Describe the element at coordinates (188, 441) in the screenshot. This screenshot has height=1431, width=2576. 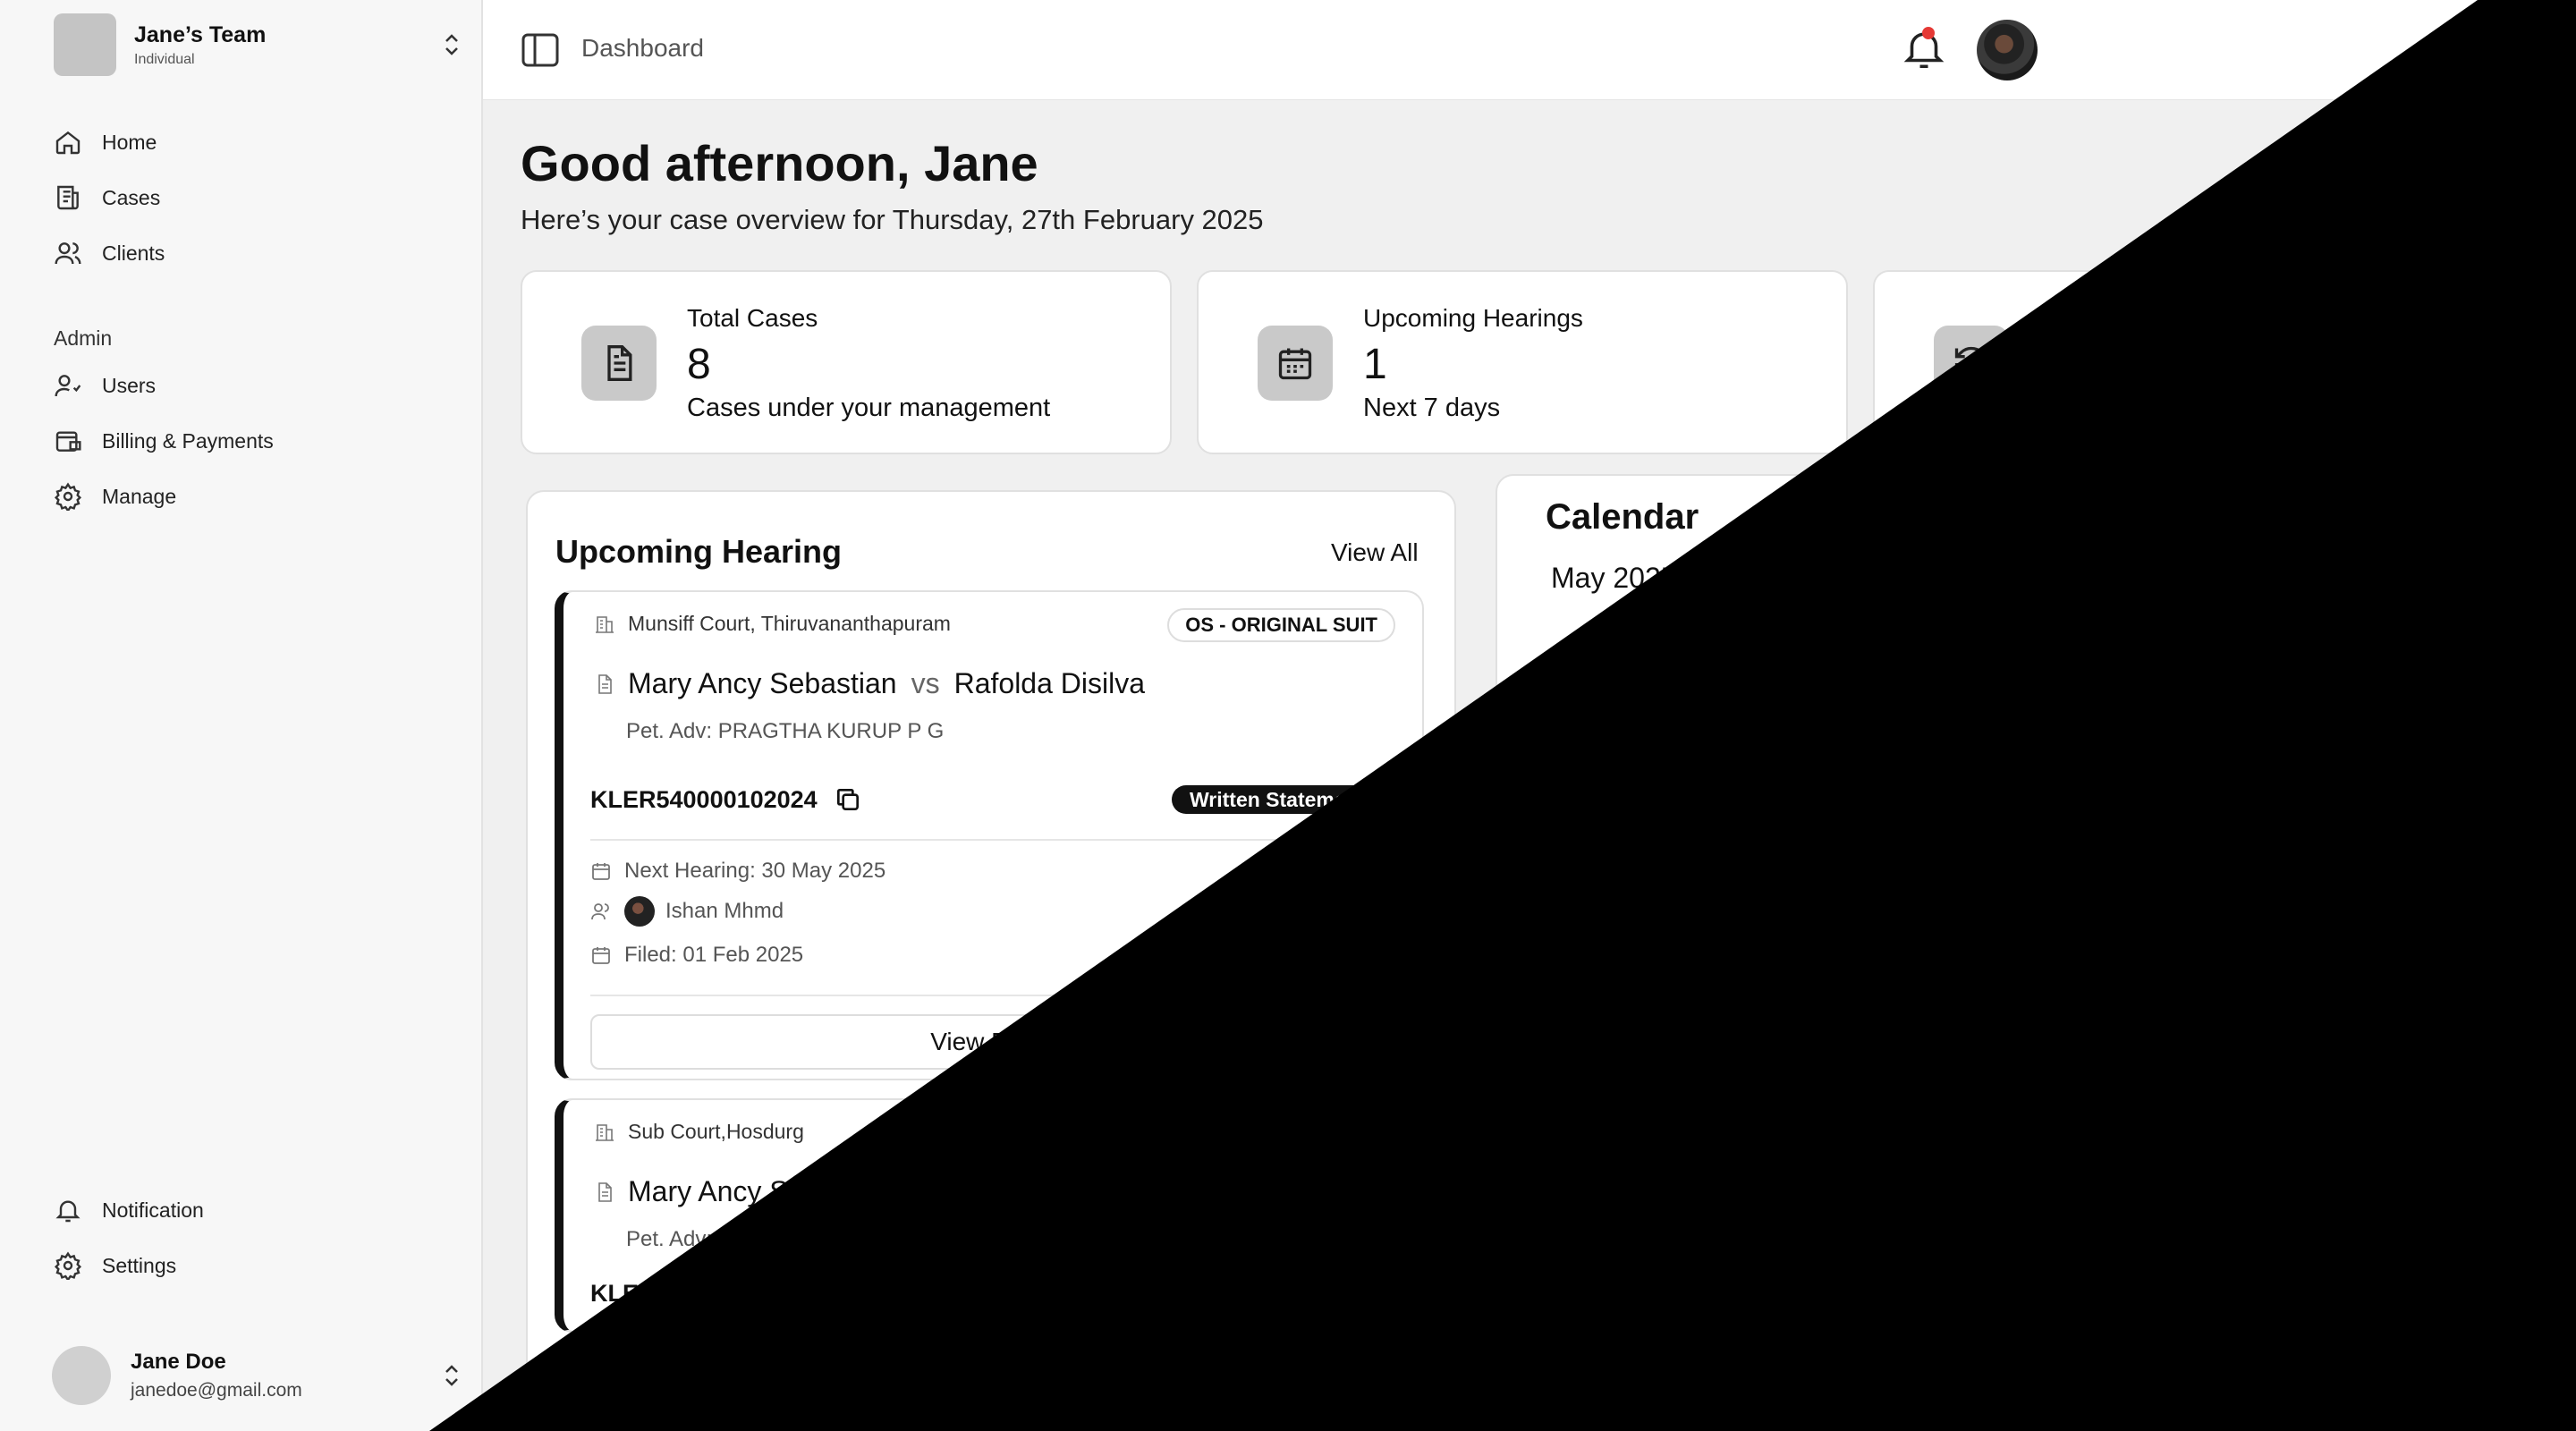
I see `nav-label-billing: Billing & Payments` at that location.